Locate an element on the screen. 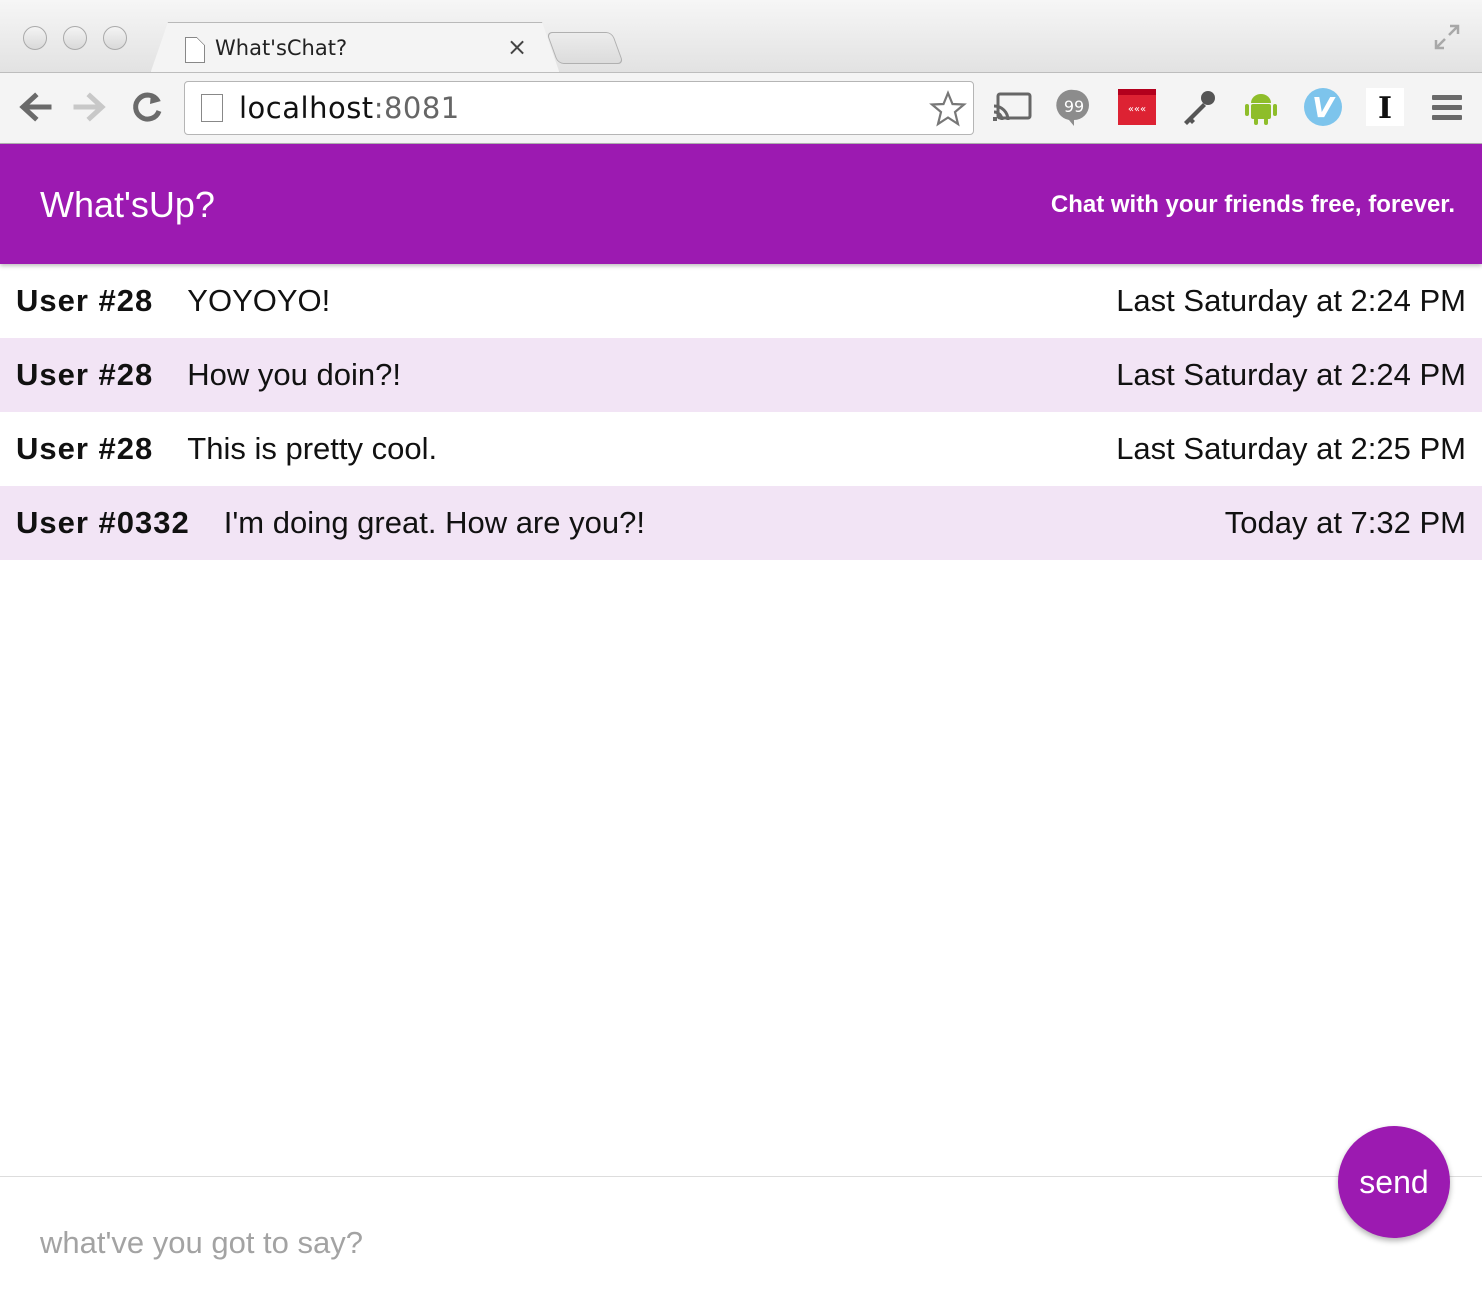  tab-close-button: × is located at coordinates (517, 47).